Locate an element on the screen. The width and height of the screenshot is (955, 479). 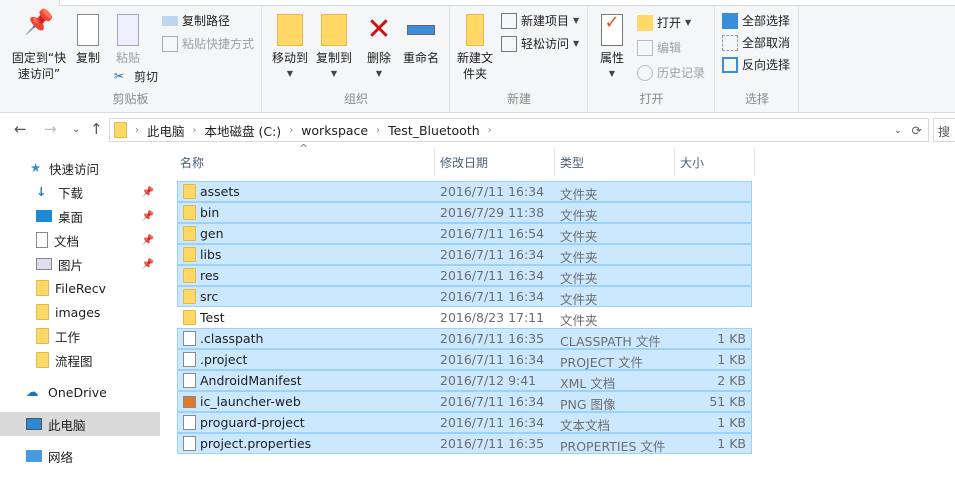
rename-button: 重命名 is located at coordinates (421, 40).